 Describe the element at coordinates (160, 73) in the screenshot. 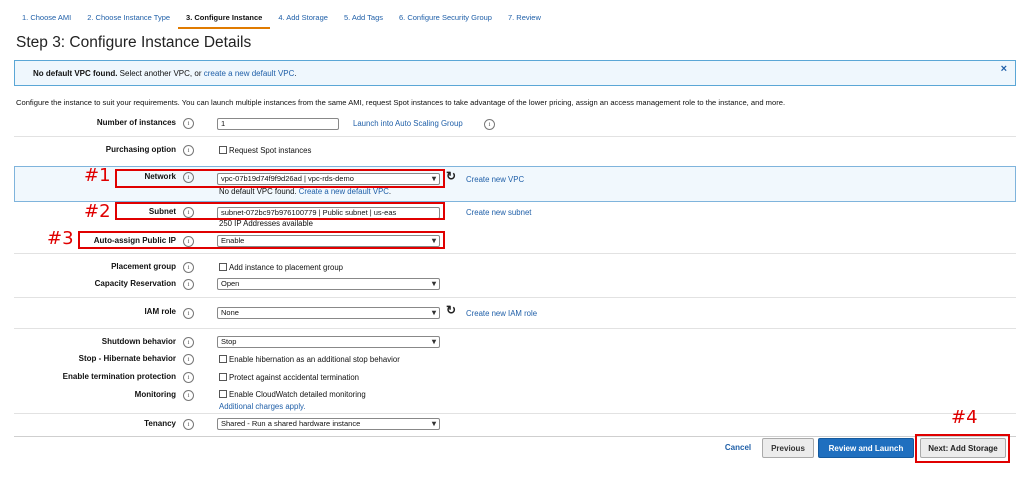

I see `alert-text: Select another VPC, or` at that location.